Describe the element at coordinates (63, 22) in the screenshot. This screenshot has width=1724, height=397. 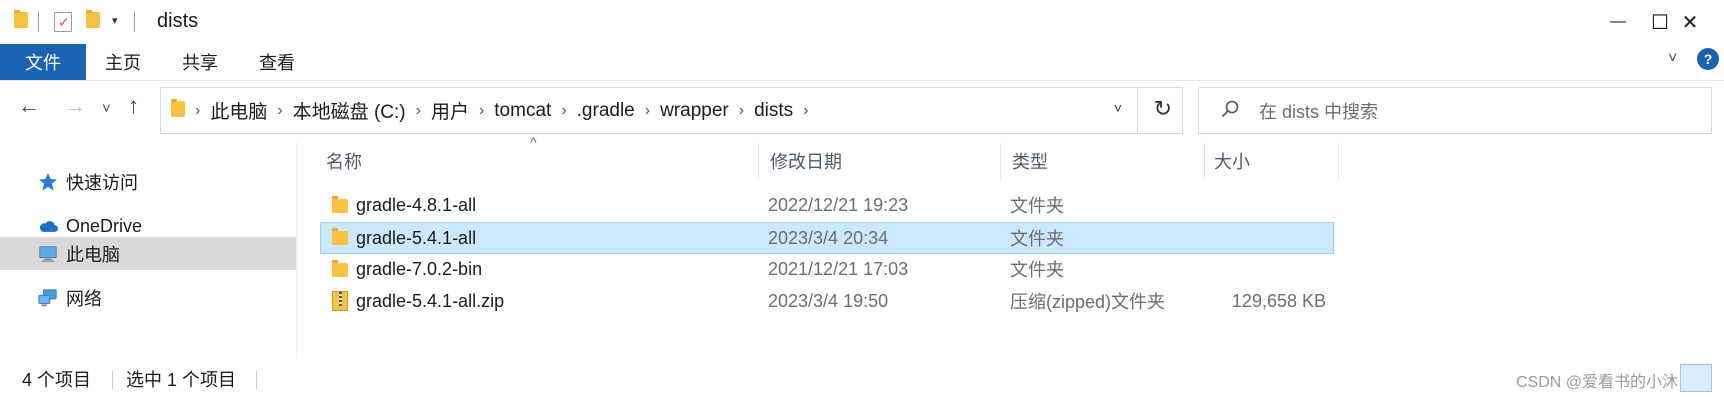
I see `properties-icon` at that location.